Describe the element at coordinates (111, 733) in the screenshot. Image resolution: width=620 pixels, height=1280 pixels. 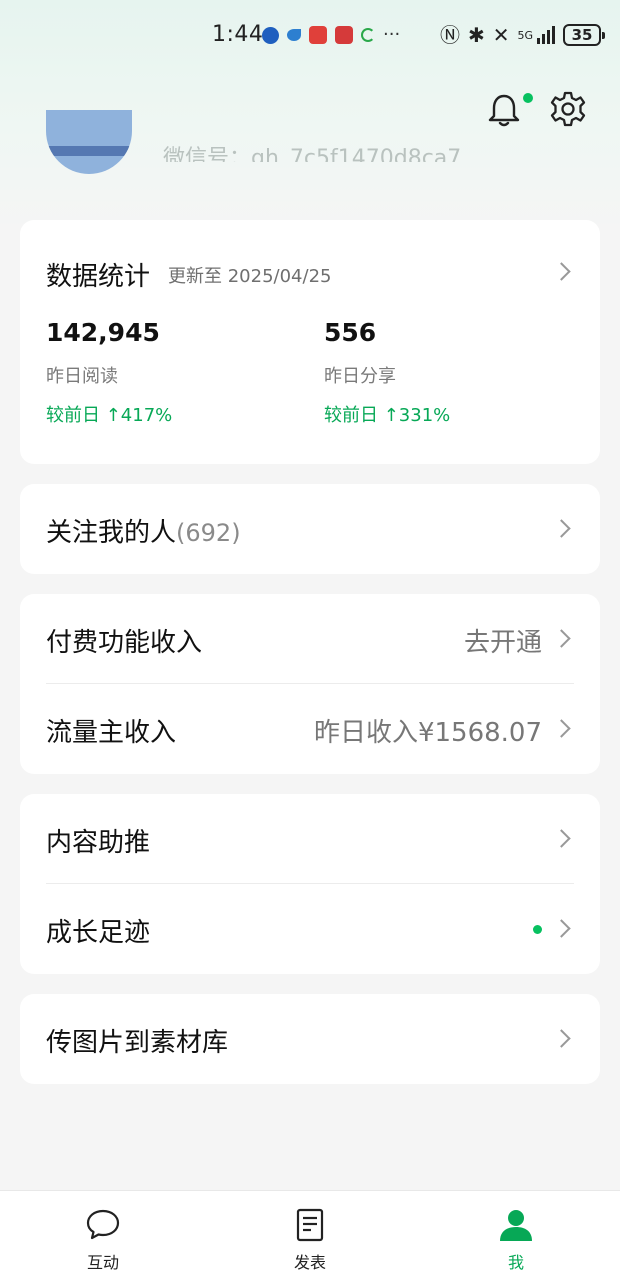
I see `ad-income-label: 流量主收入` at that location.